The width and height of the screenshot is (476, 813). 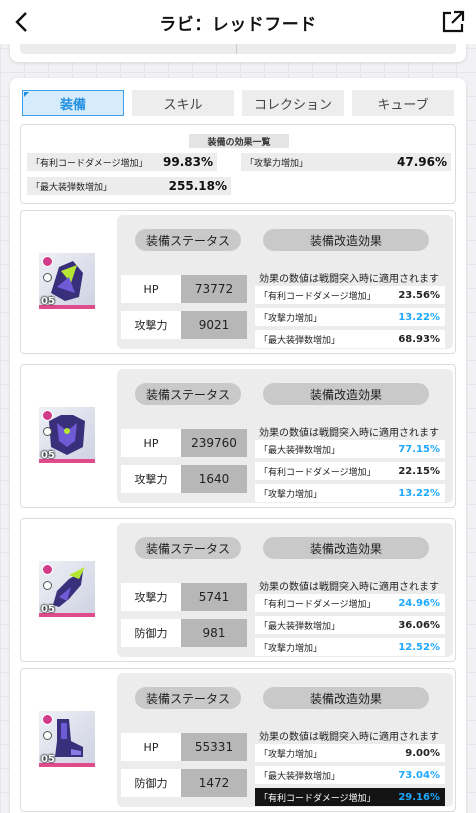 I want to click on effect-value: 68.93%, so click(x=419, y=339).